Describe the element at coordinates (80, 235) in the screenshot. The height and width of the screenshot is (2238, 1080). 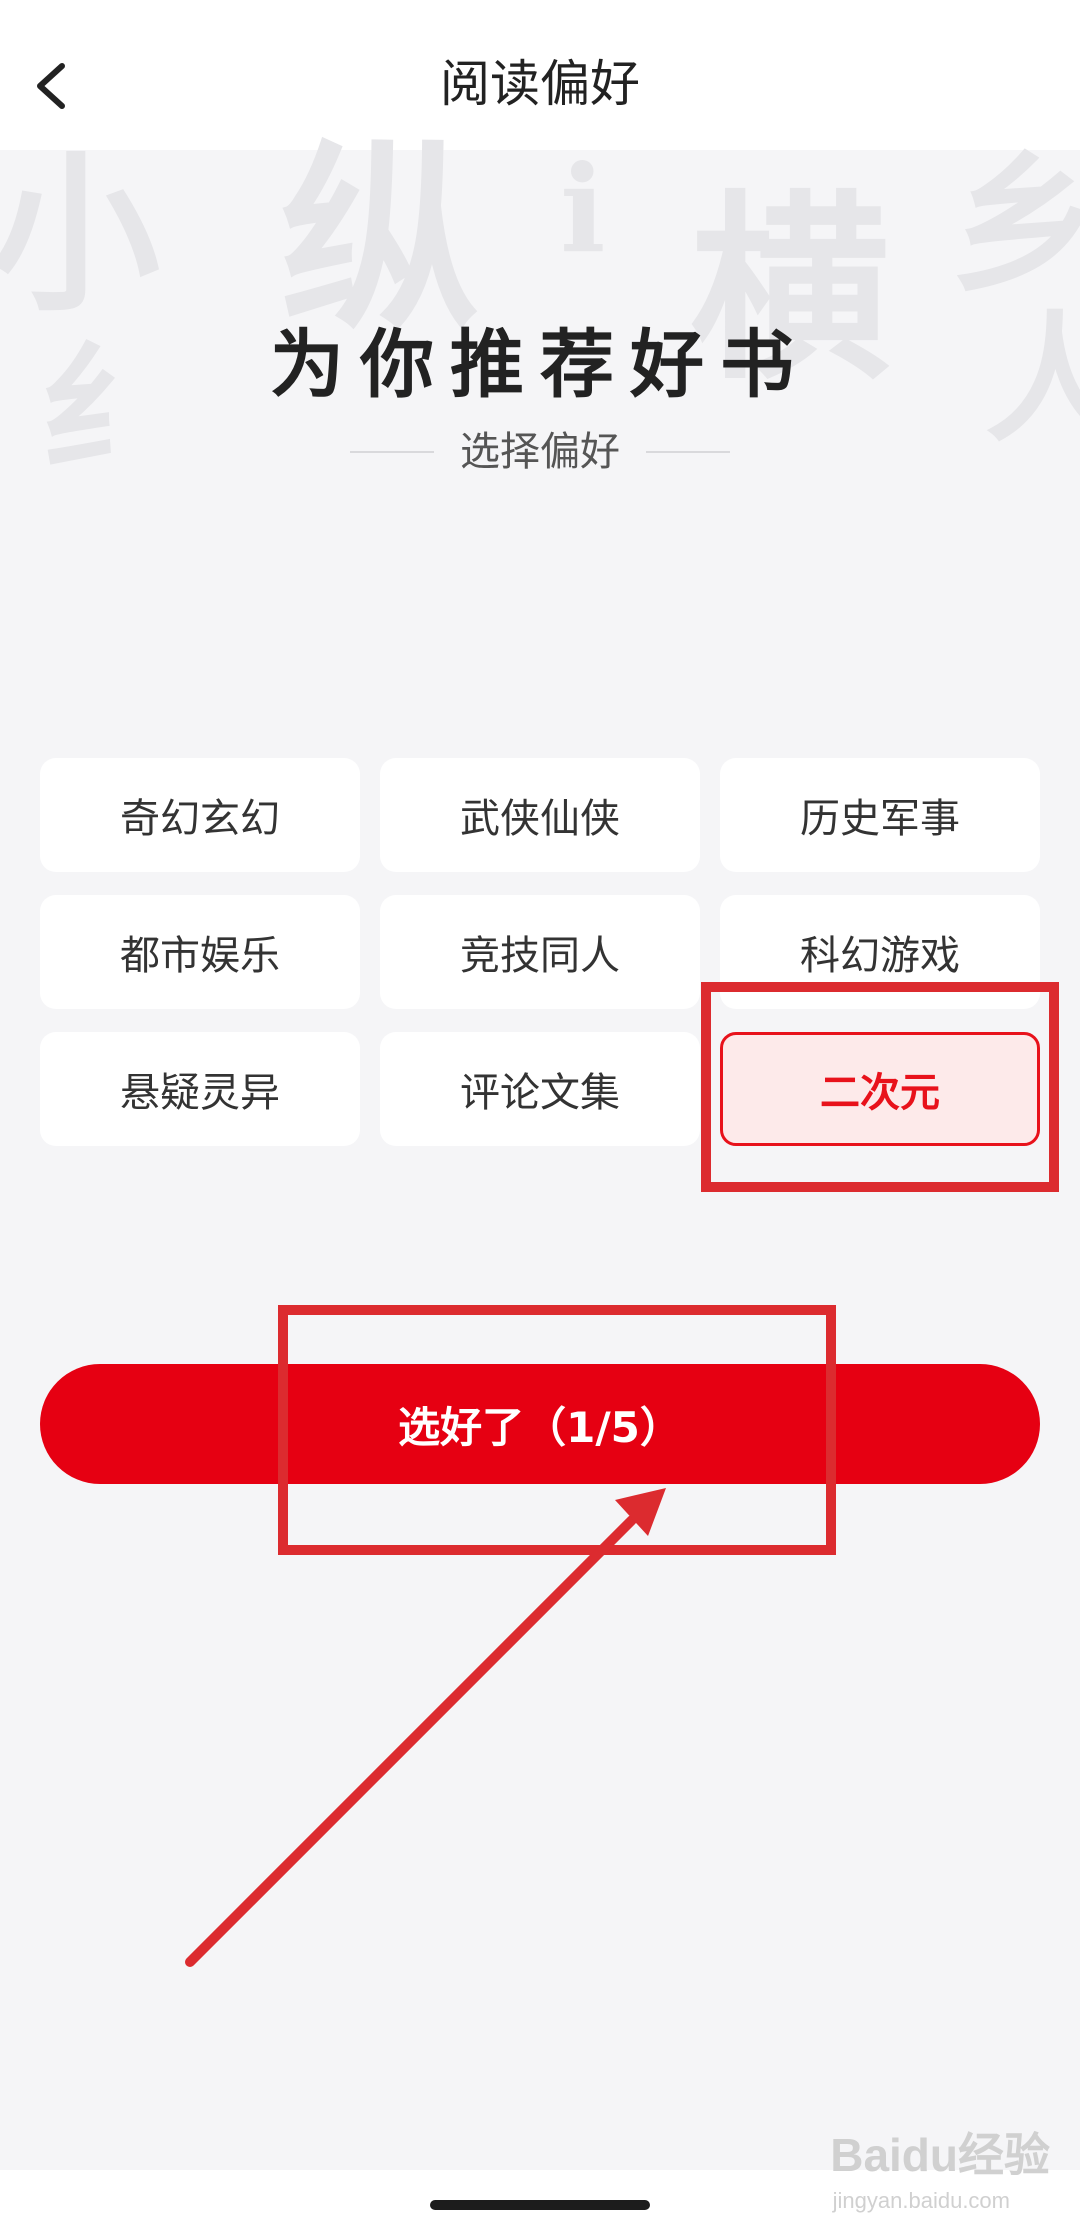
I see `bg-glyph: 小` at that location.